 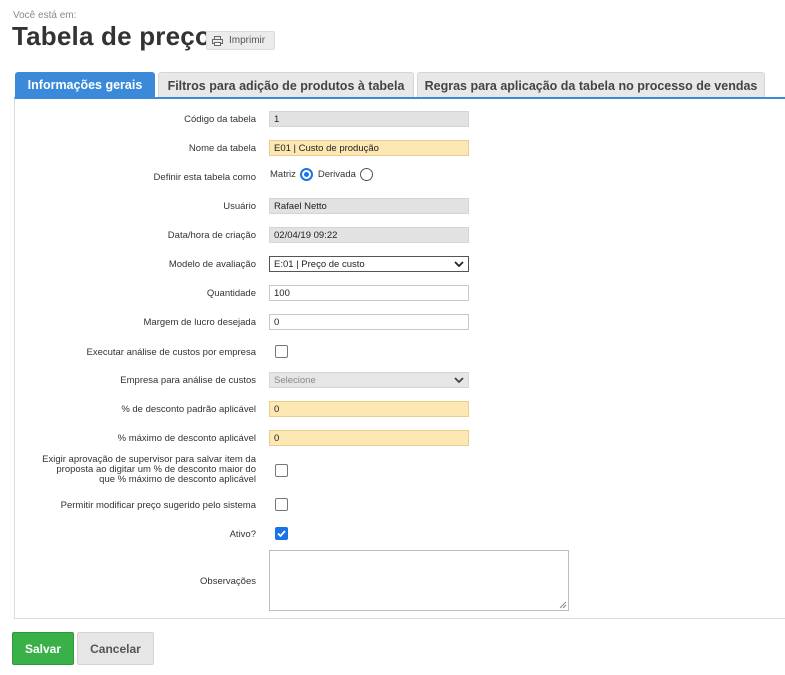 I want to click on margem-field: 0, so click(x=369, y=322).